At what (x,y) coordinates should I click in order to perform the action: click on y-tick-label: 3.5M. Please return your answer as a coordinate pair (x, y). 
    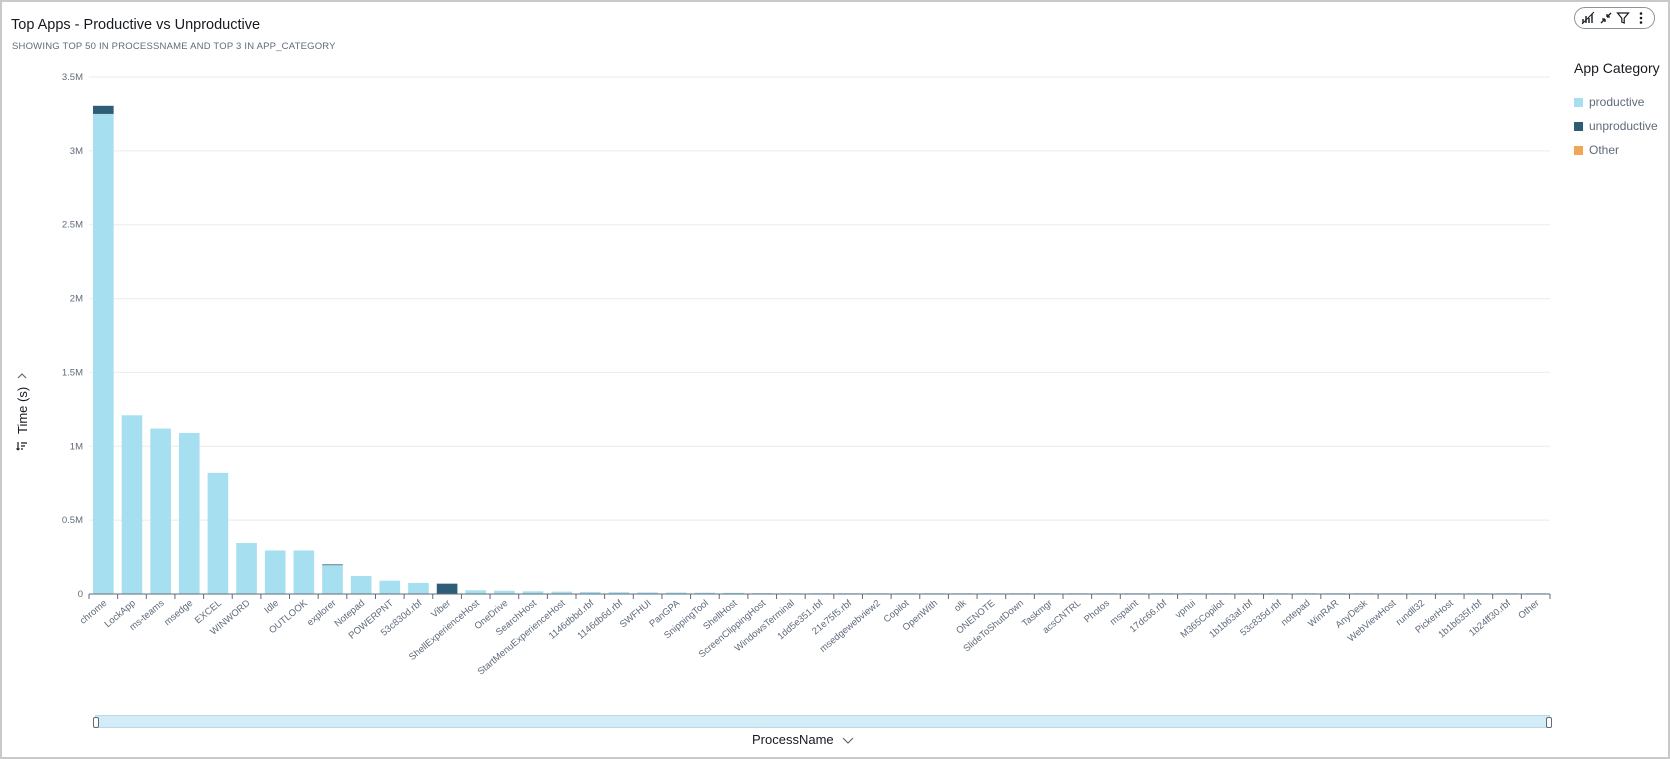
    Looking at the image, I should click on (72, 77).